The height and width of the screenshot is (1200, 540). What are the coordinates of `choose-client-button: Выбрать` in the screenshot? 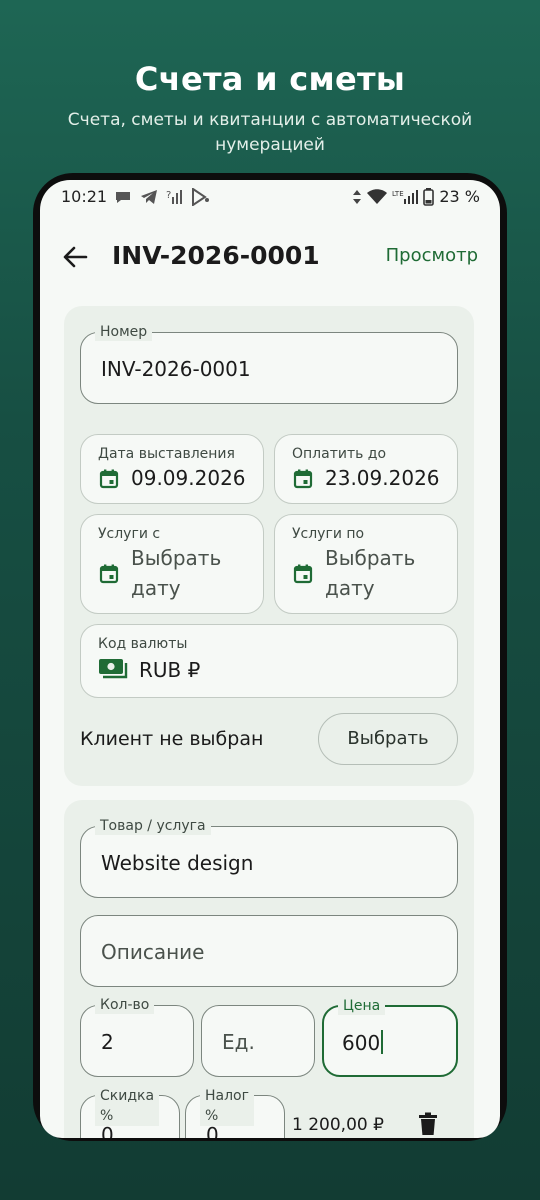 It's located at (388, 739).